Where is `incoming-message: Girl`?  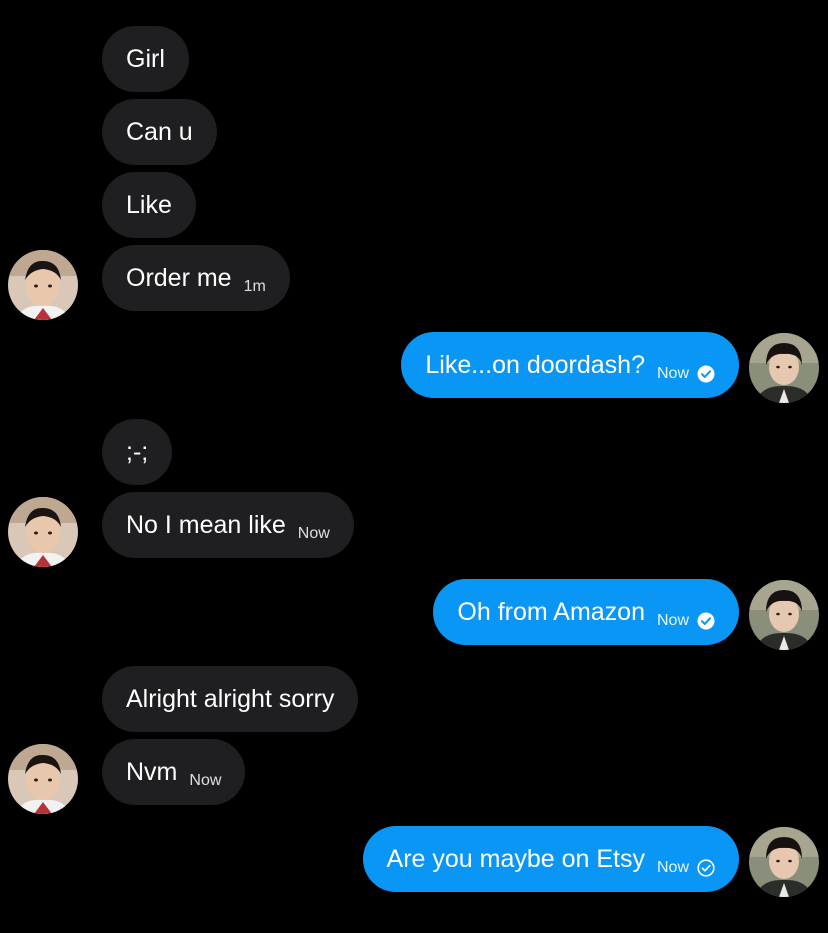
incoming-message: Girl is located at coordinates (145, 59).